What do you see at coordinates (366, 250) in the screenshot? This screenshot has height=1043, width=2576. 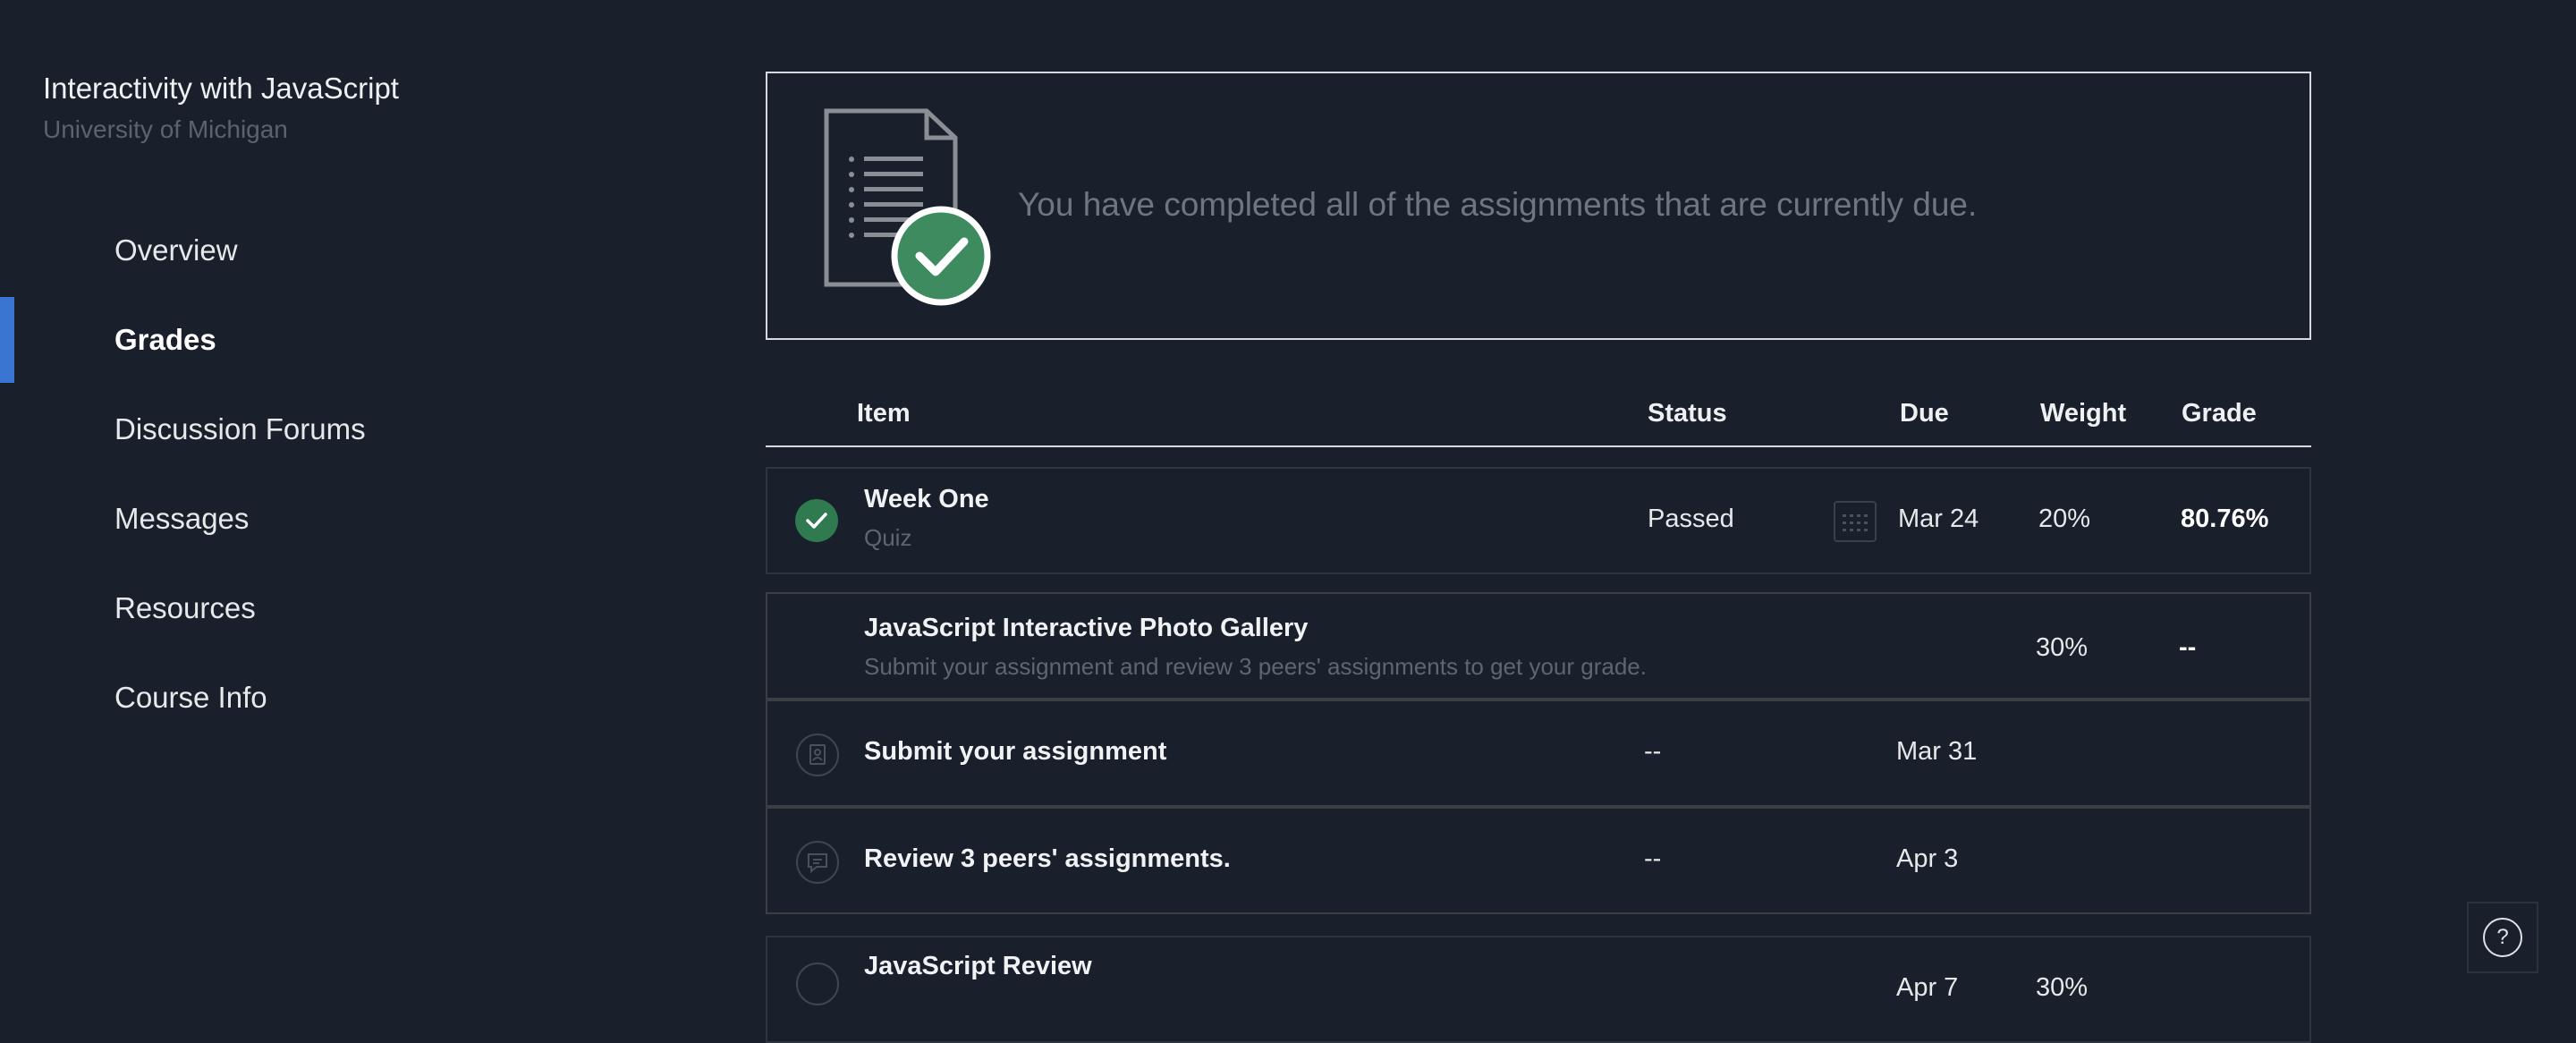 I see `nav-item-overview: Overview` at bounding box center [366, 250].